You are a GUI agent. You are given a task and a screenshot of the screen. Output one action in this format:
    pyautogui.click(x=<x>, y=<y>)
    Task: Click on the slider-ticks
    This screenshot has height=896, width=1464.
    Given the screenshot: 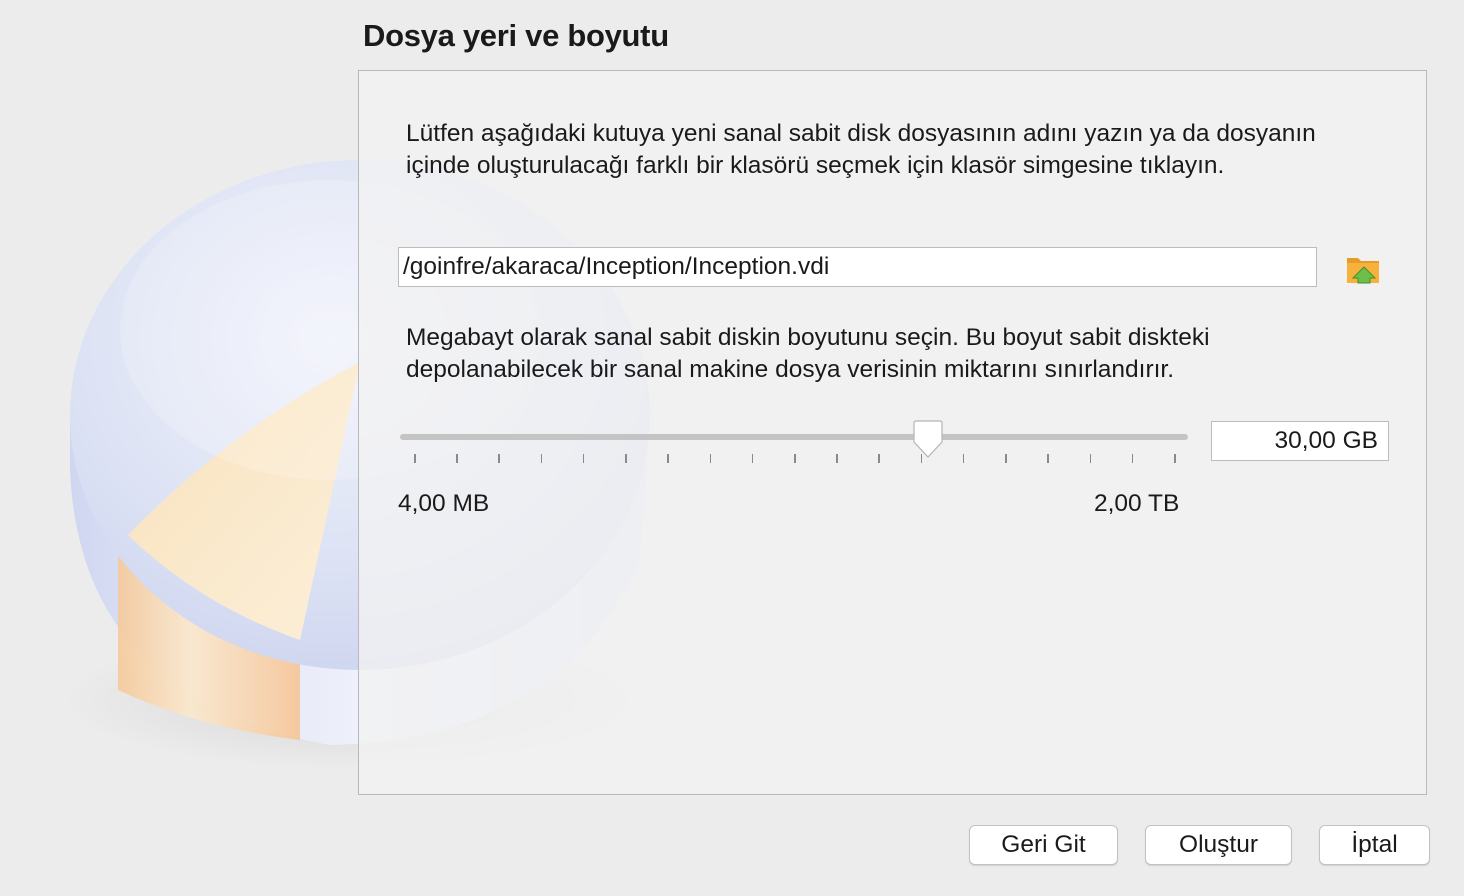 What is the action you would take?
    pyautogui.click(x=794, y=459)
    